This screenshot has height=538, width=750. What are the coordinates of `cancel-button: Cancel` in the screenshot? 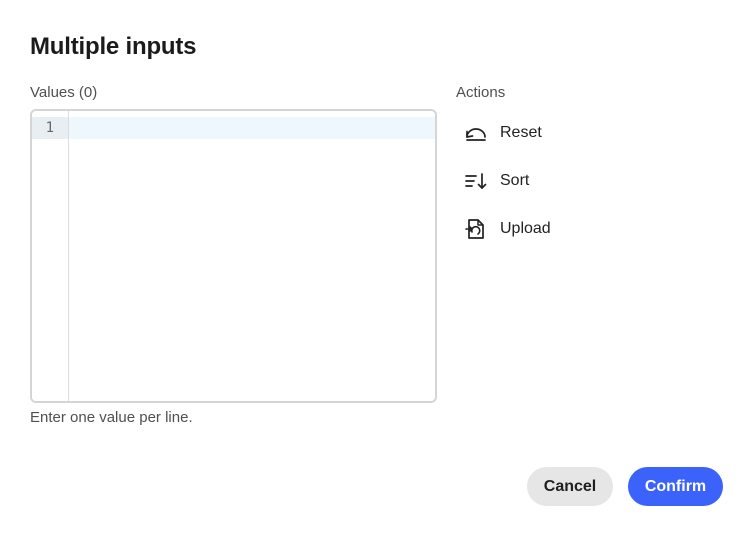 It's located at (570, 486).